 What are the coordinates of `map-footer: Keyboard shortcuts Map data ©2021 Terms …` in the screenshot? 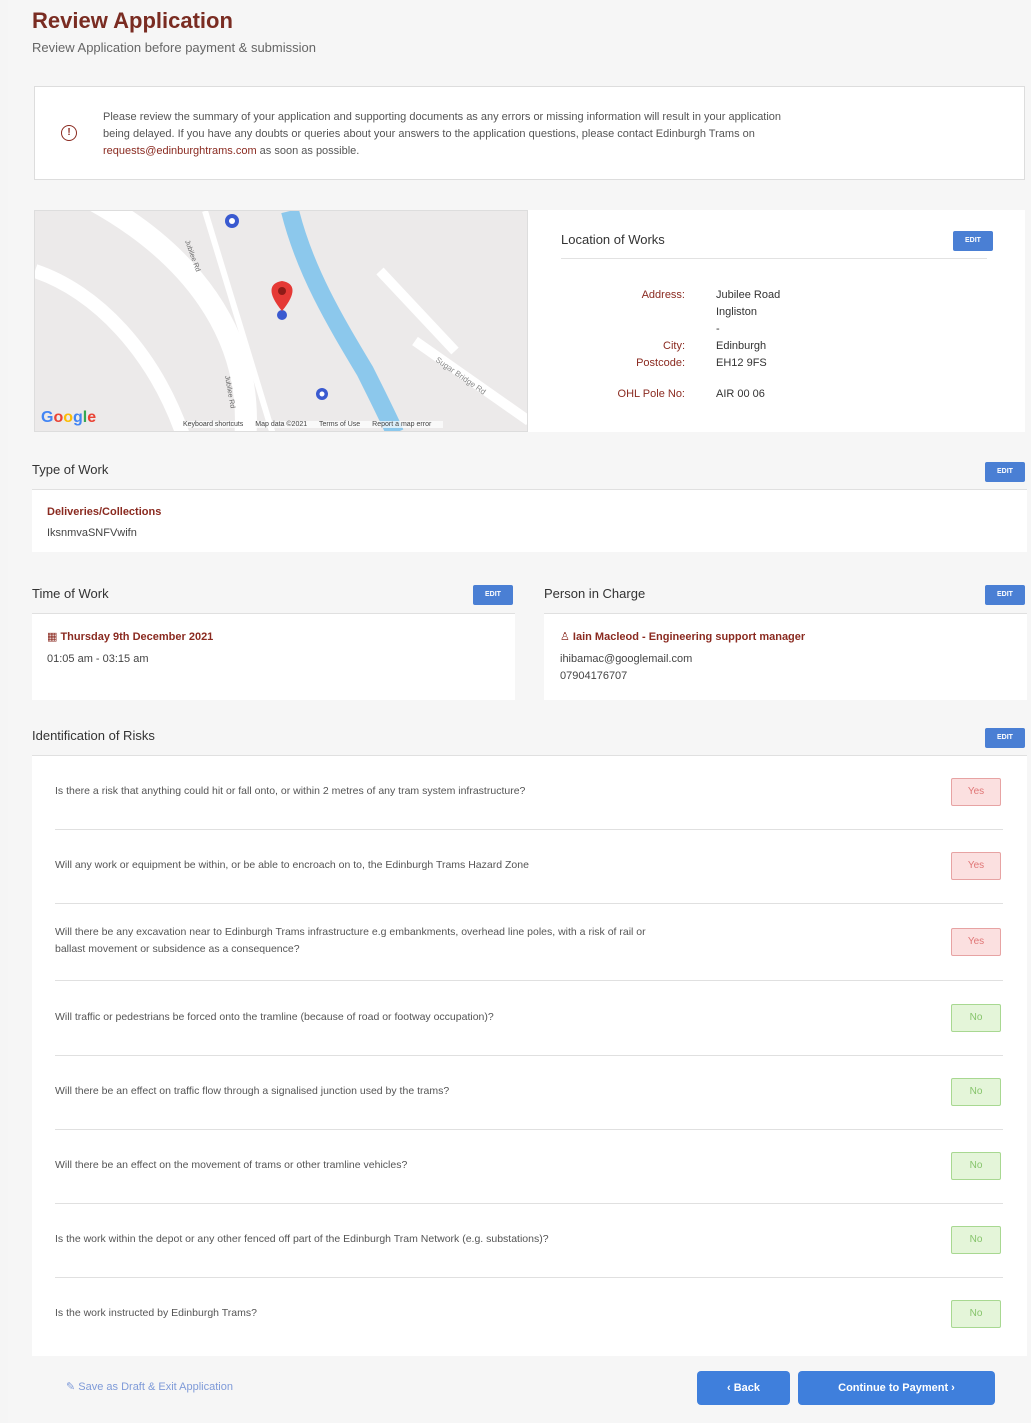 It's located at (312, 424).